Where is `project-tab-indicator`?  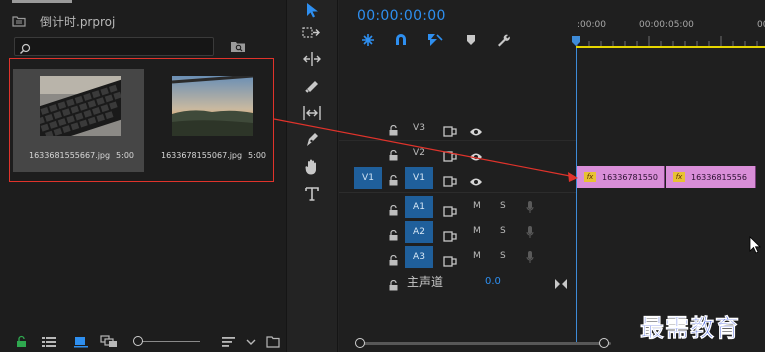 project-tab-indicator is located at coordinates (42, 1).